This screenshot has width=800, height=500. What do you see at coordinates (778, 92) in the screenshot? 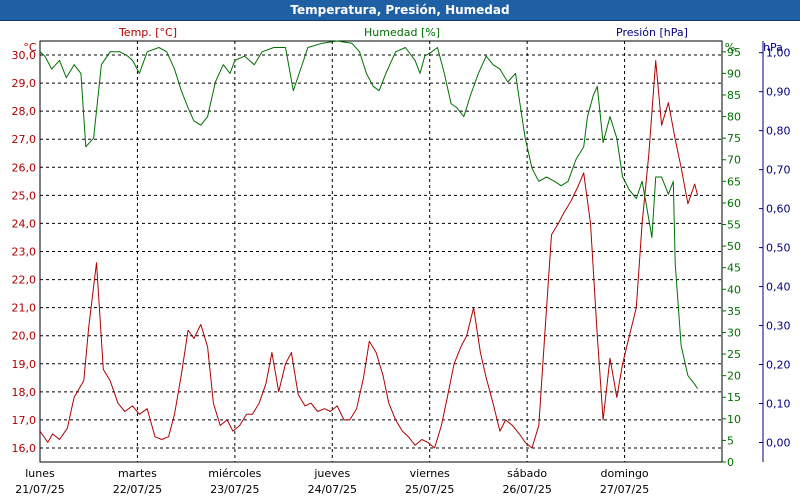
I see `pressure-tick-label: 0,90` at bounding box center [778, 92].